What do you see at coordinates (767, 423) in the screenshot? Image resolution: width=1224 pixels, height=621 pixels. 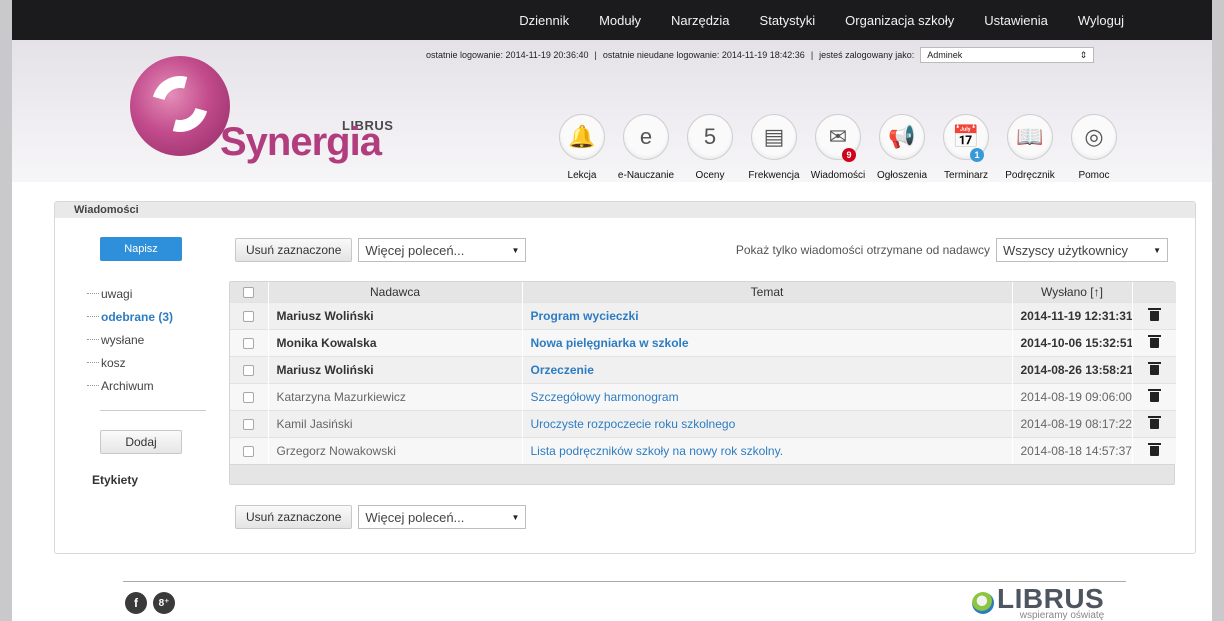 I see `message-subject-link: Uroczyste rozpoczecie roku szkolnego` at bounding box center [767, 423].